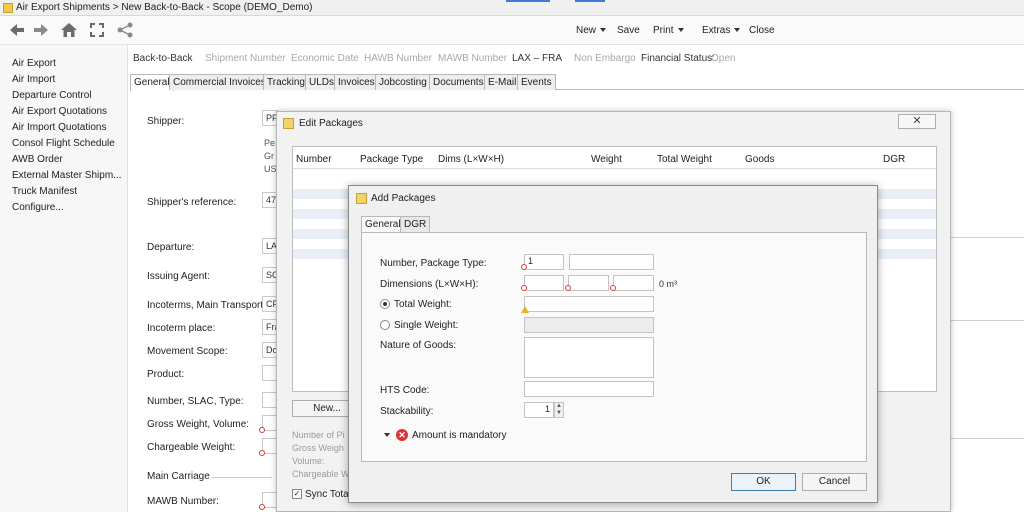 Image resolution: width=1024 pixels, height=512 pixels. What do you see at coordinates (166, 121) in the screenshot?
I see `shipper-label: Shipper:` at bounding box center [166, 121].